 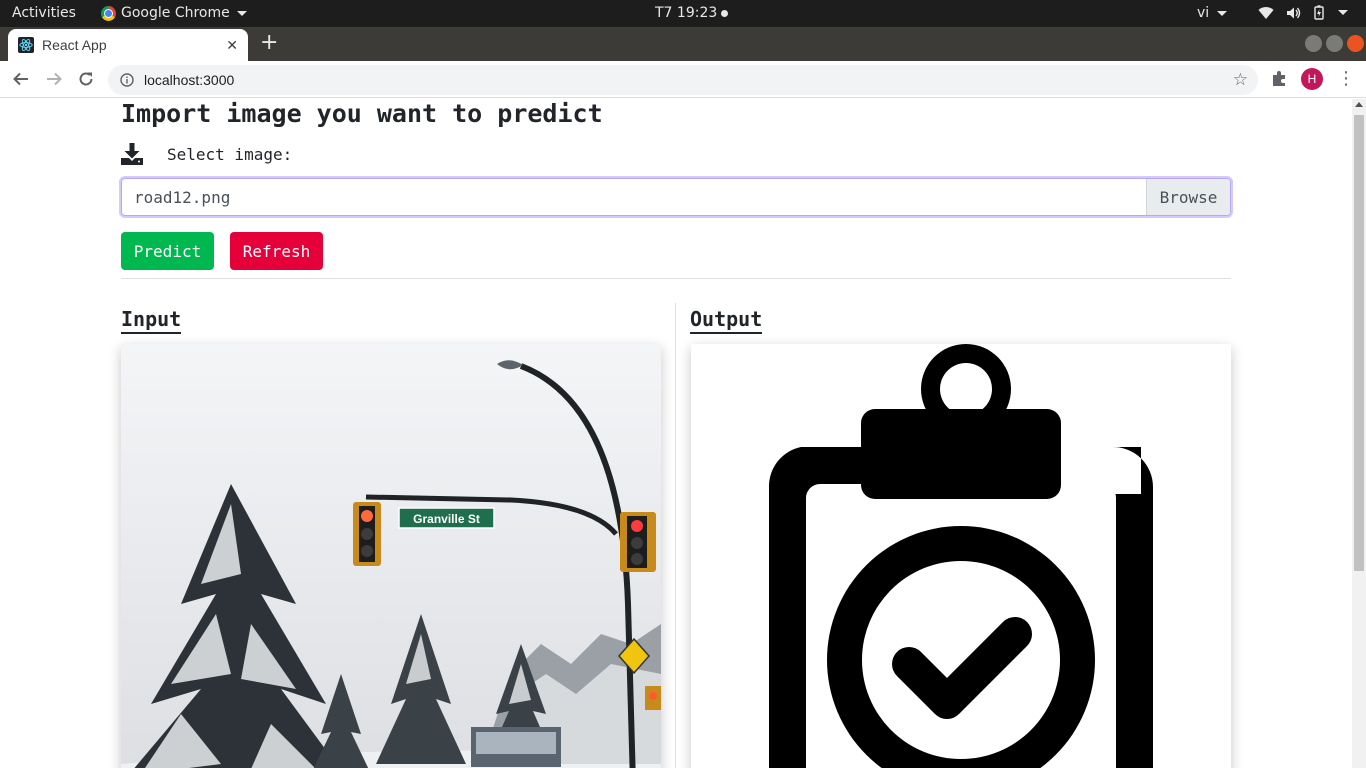 What do you see at coordinates (1355, 43) in the screenshot?
I see `close-window-button` at bounding box center [1355, 43].